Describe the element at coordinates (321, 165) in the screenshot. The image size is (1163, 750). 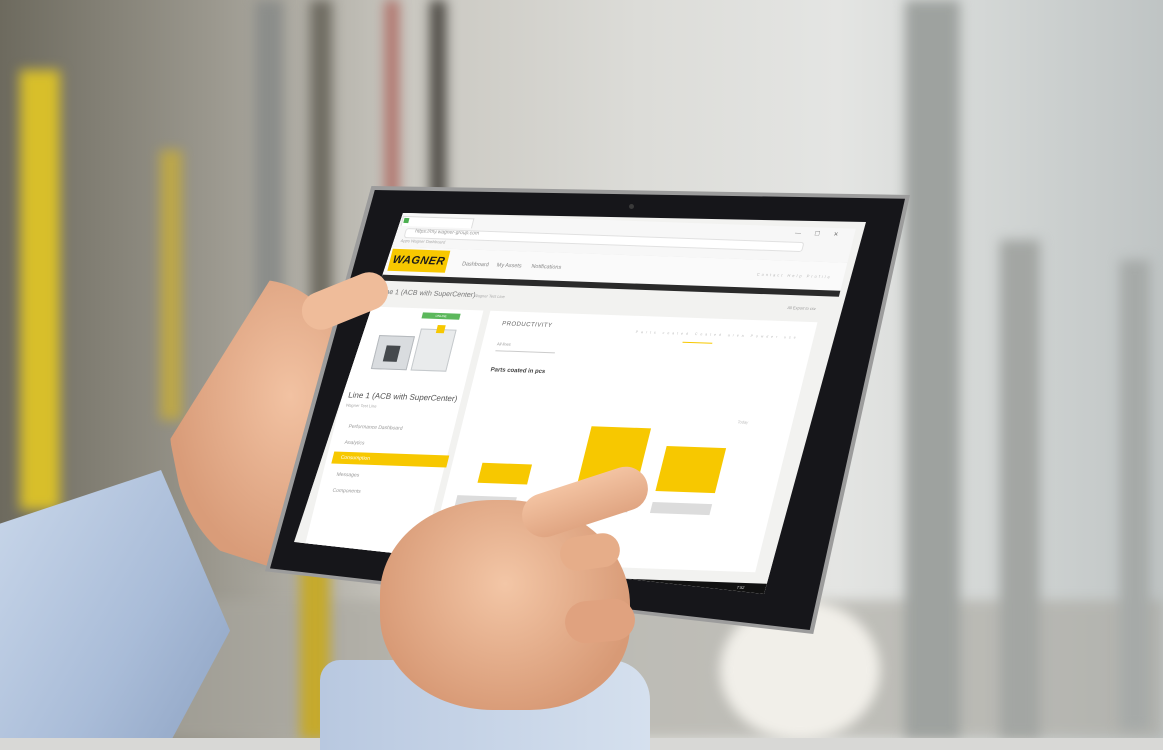
I see `background-pipe` at that location.